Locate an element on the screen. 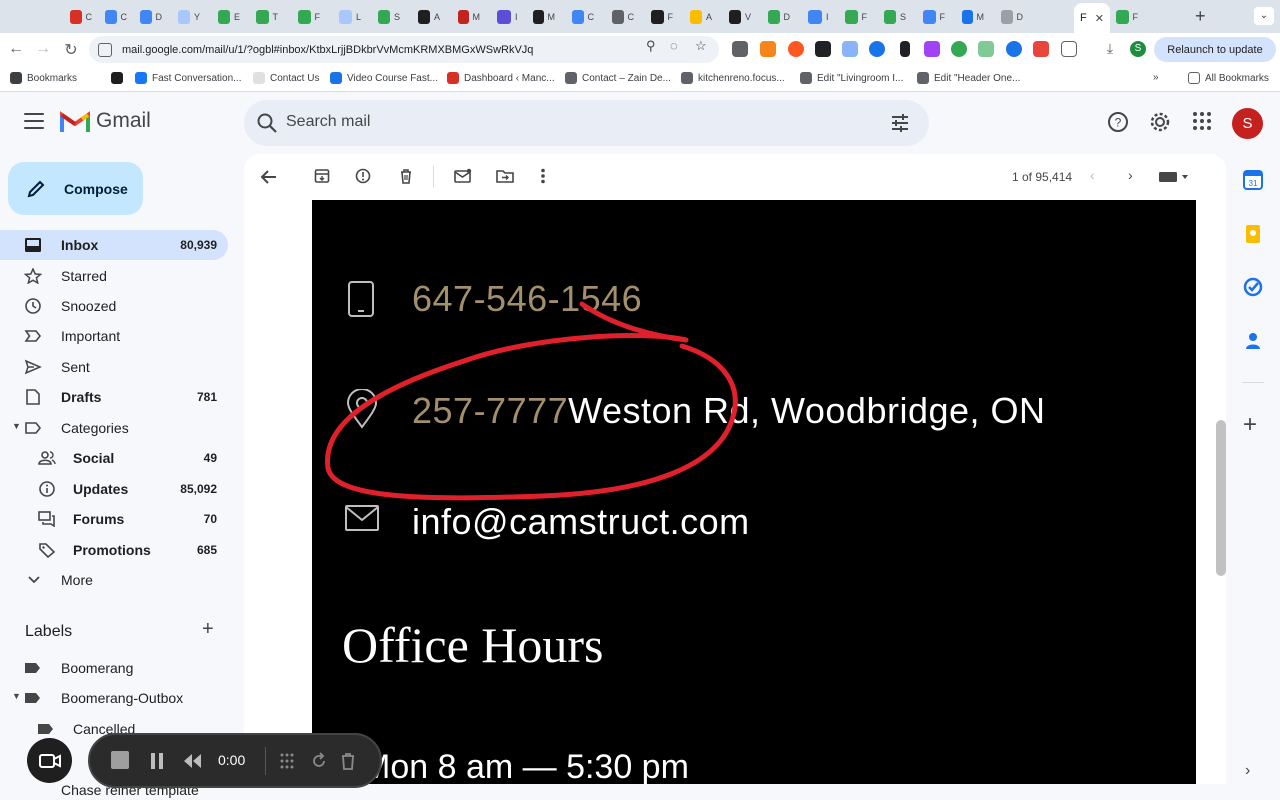  back-button: ← is located at coordinates (16, 49).